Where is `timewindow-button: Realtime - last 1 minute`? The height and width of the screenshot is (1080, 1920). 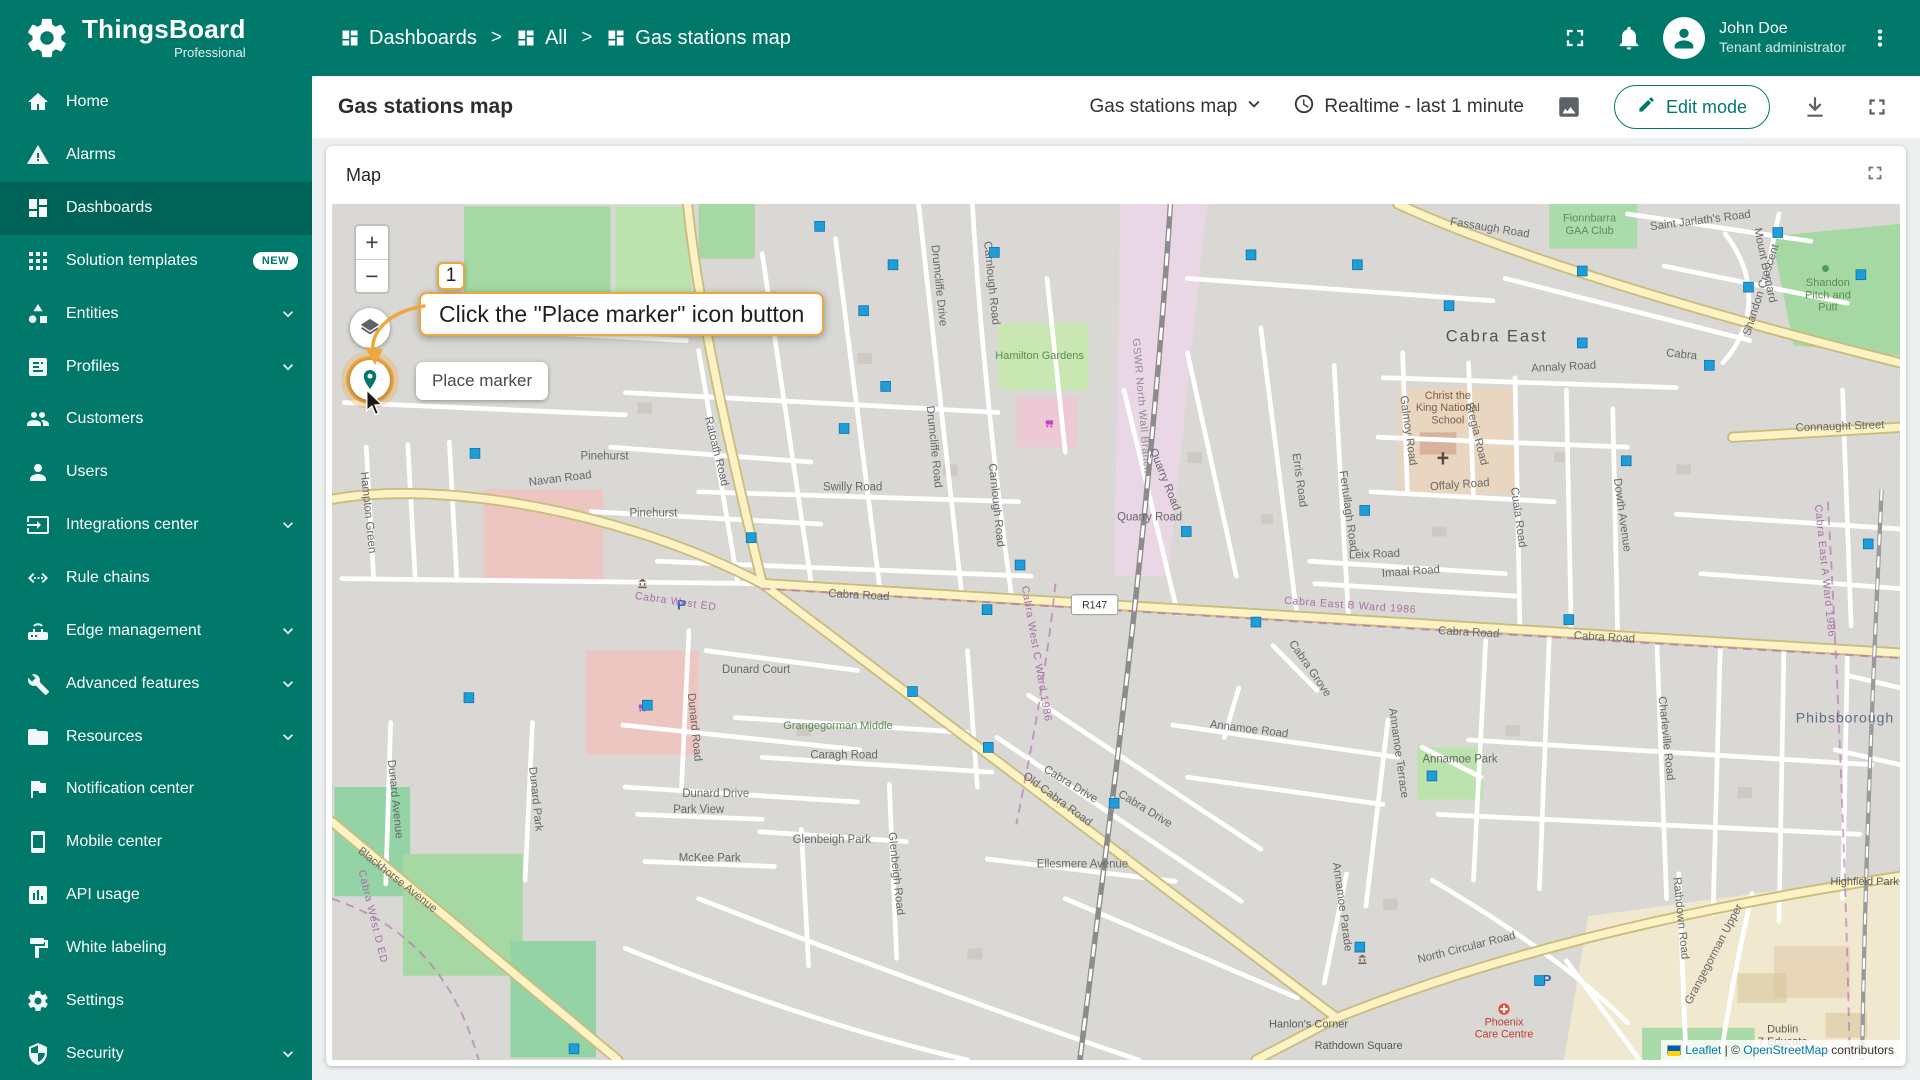 timewindow-button: Realtime - last 1 minute is located at coordinates (1408, 107).